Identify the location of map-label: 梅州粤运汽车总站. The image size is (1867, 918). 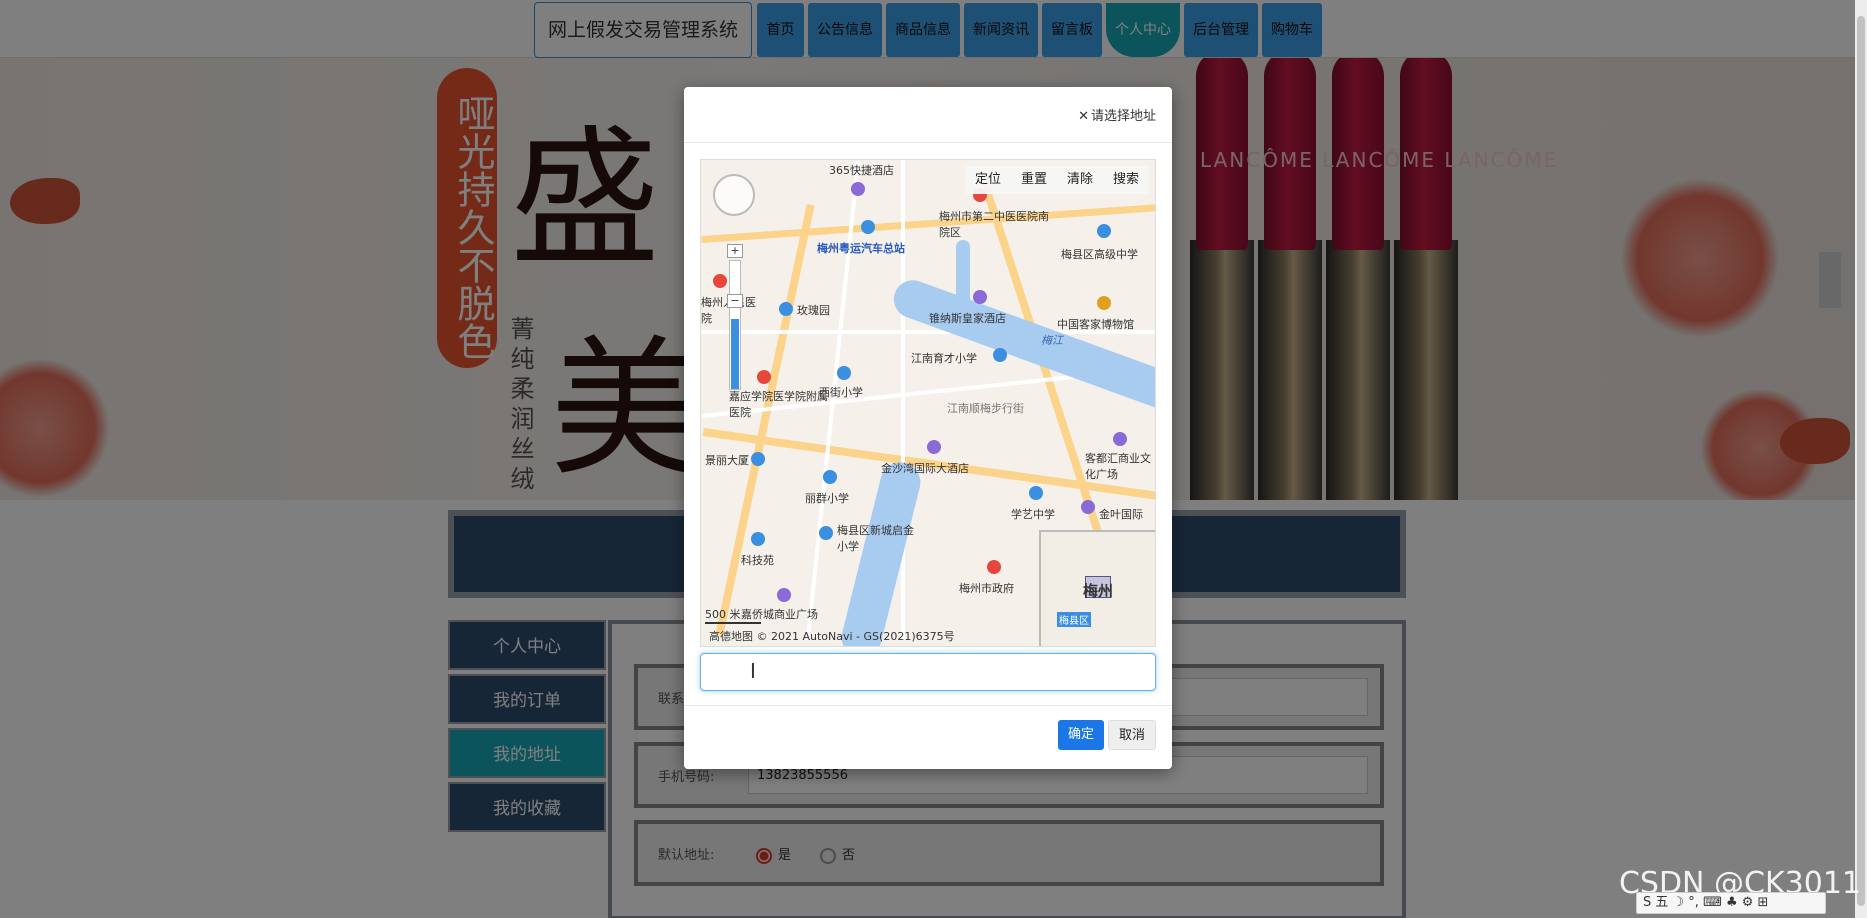
(861, 248).